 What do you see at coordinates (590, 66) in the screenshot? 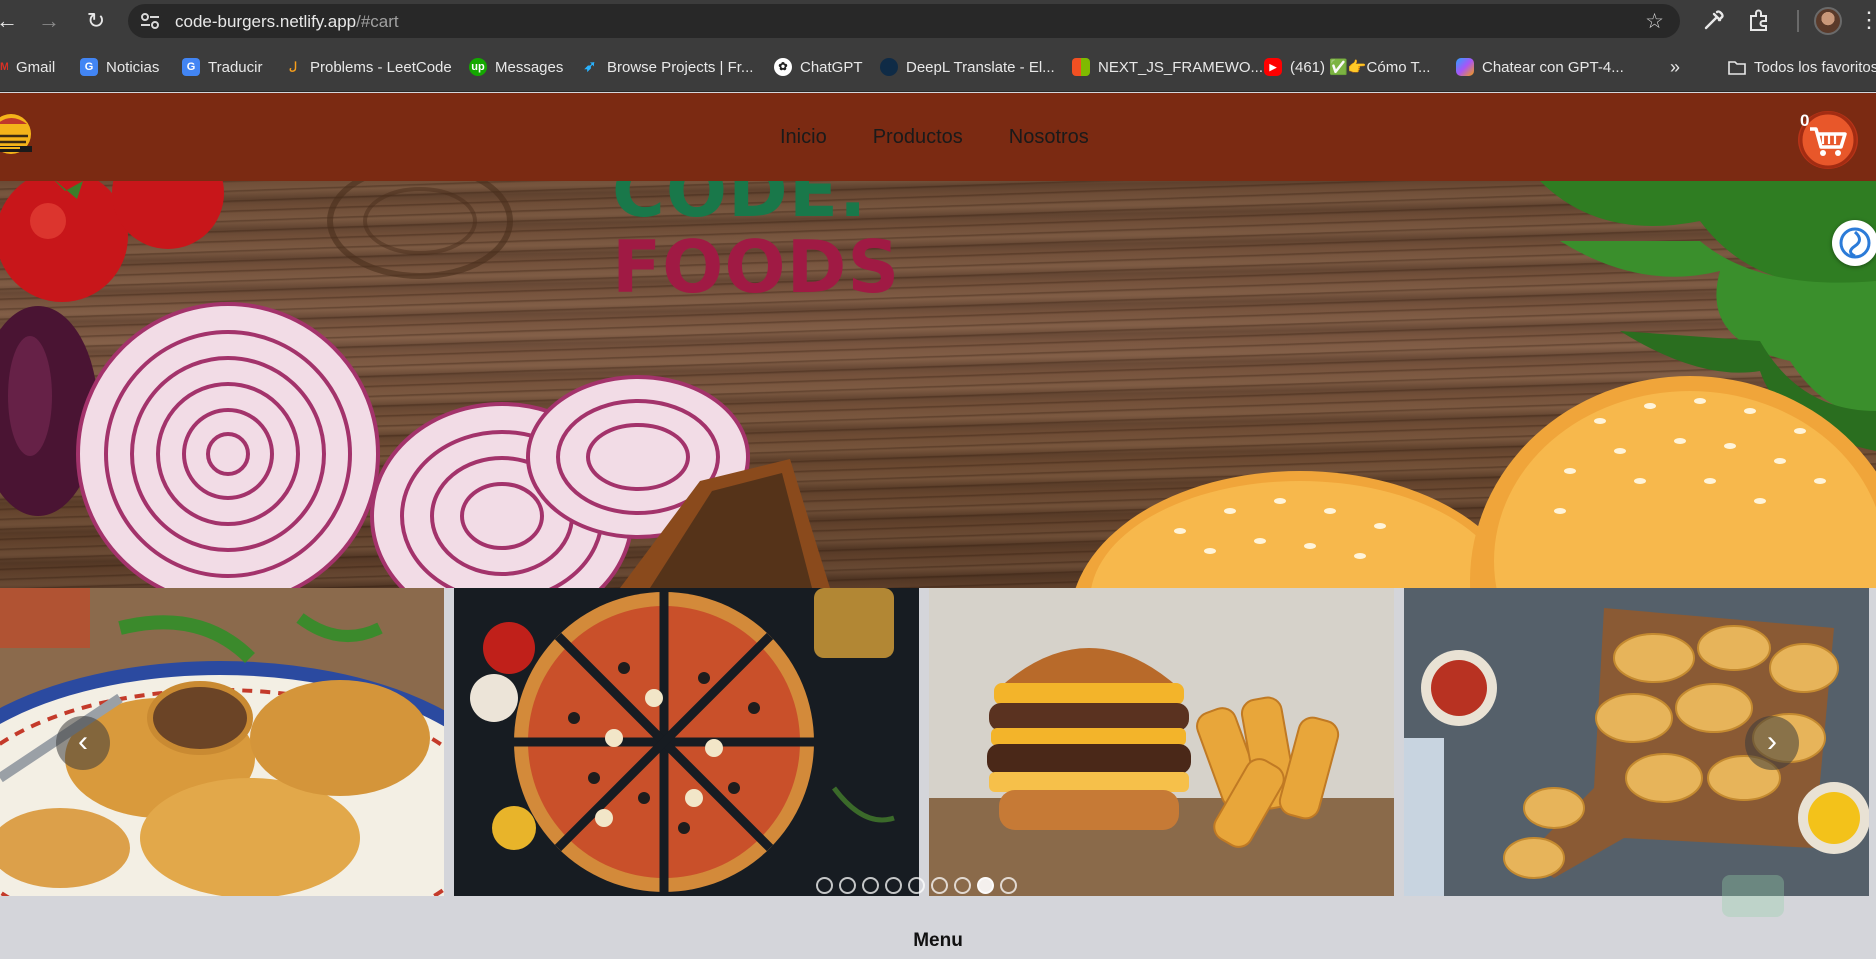
I see `freelancer-icon: ➶` at bounding box center [590, 66].